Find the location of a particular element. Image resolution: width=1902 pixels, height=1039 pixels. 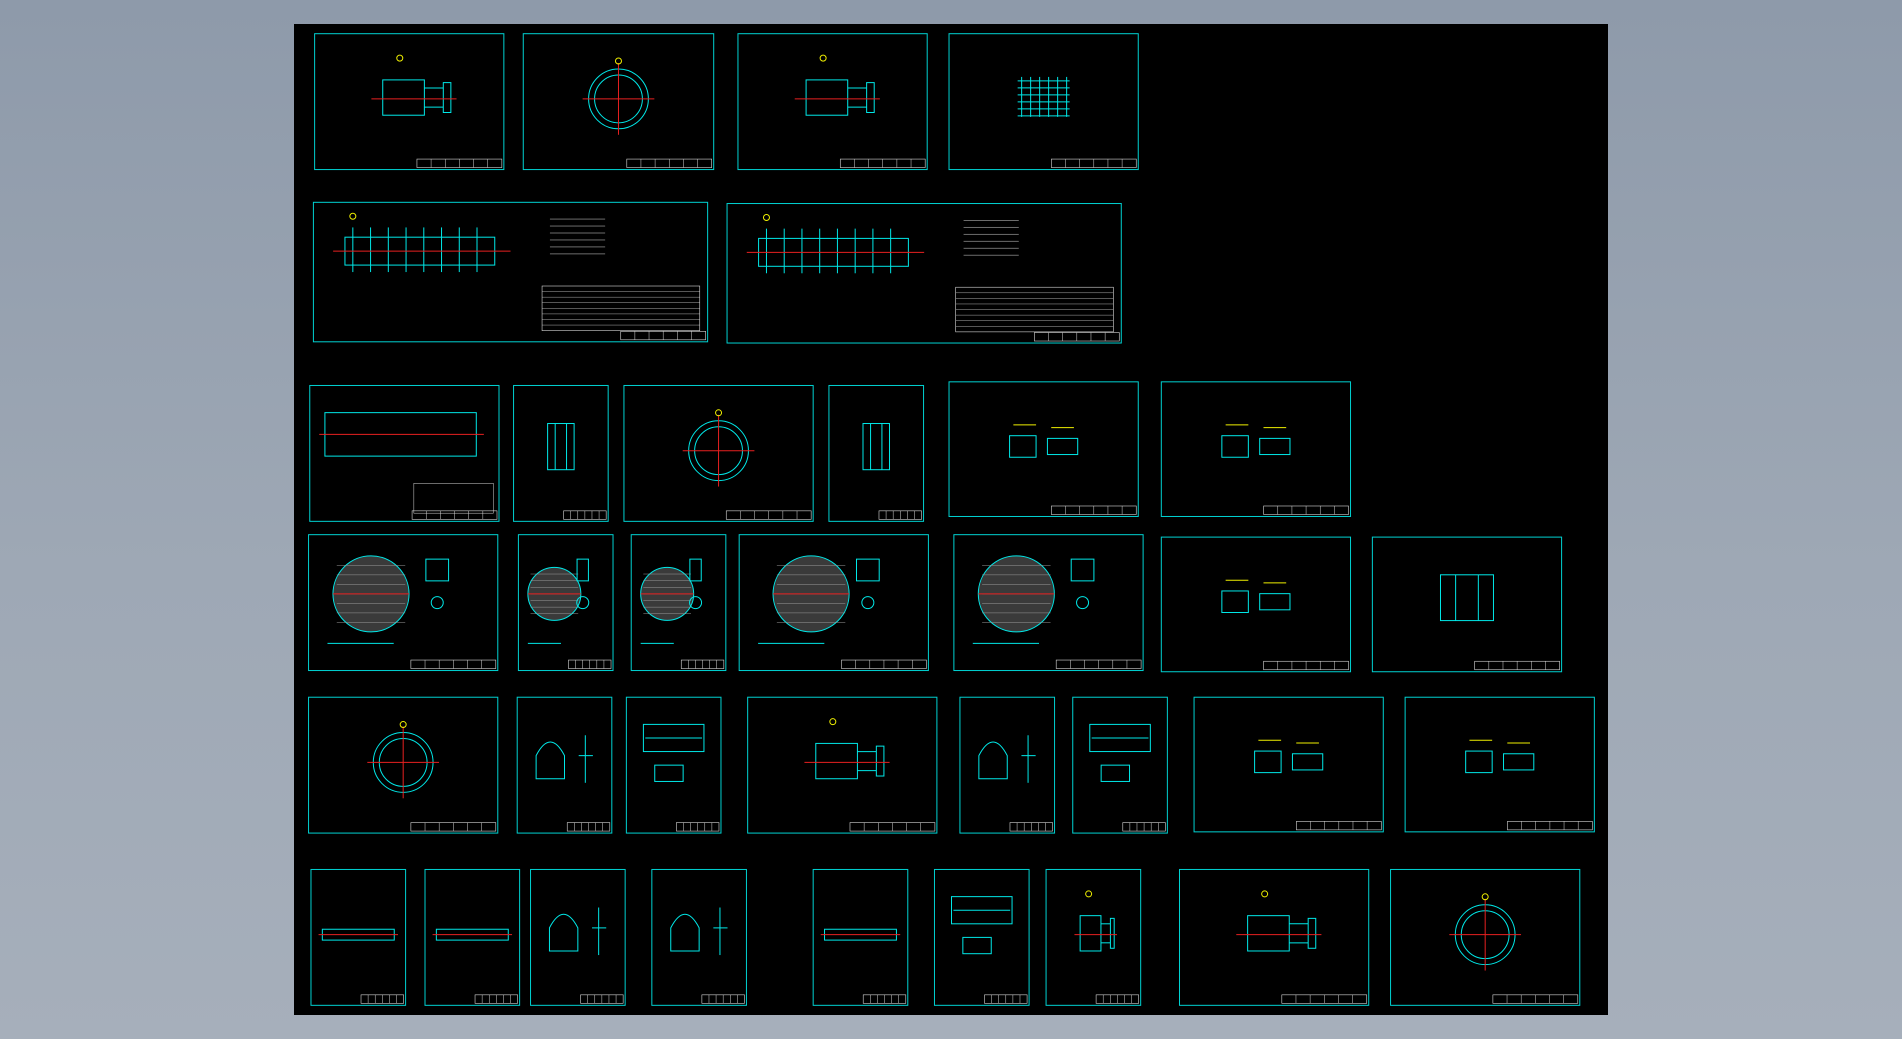

body is located at coordinates (836, 761).